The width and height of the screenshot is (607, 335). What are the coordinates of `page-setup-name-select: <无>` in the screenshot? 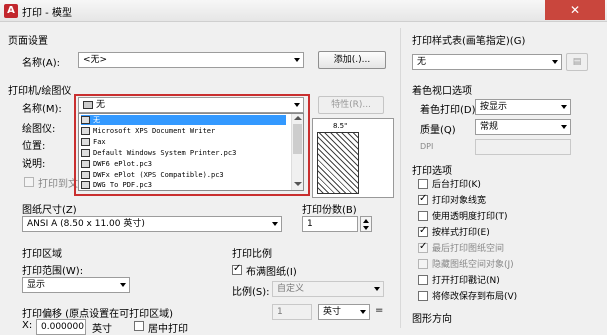 It's located at (191, 60).